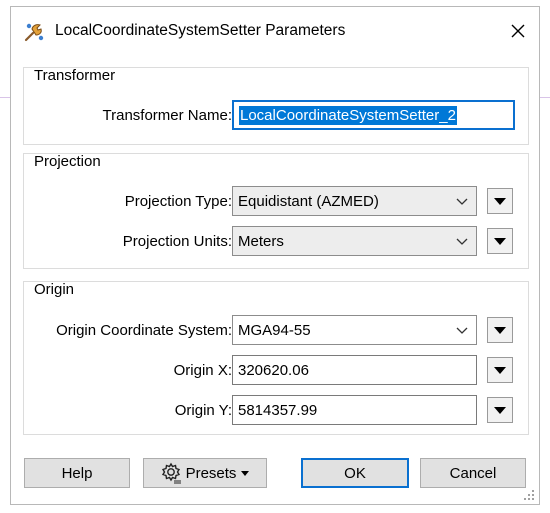 The image size is (550, 513). I want to click on origin-x-label: Origin X:, so click(202, 370).